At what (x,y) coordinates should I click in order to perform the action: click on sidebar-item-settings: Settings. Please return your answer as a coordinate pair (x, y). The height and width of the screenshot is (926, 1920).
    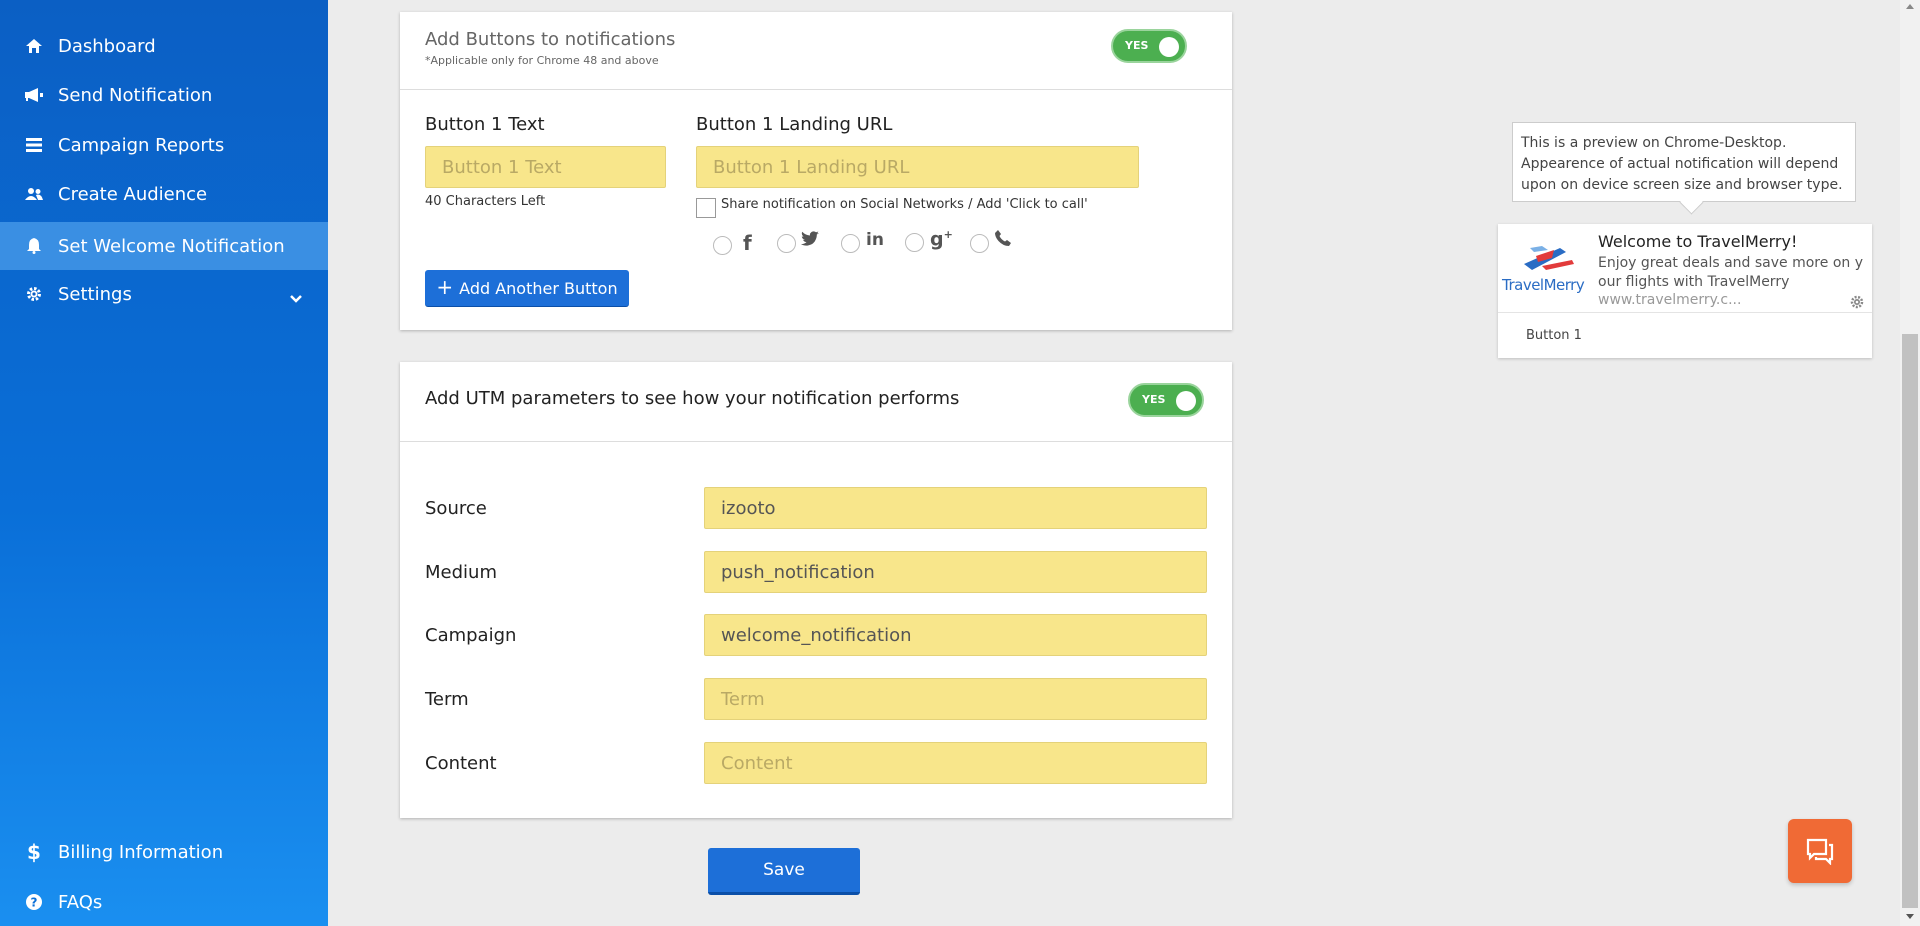
    Looking at the image, I should click on (164, 294).